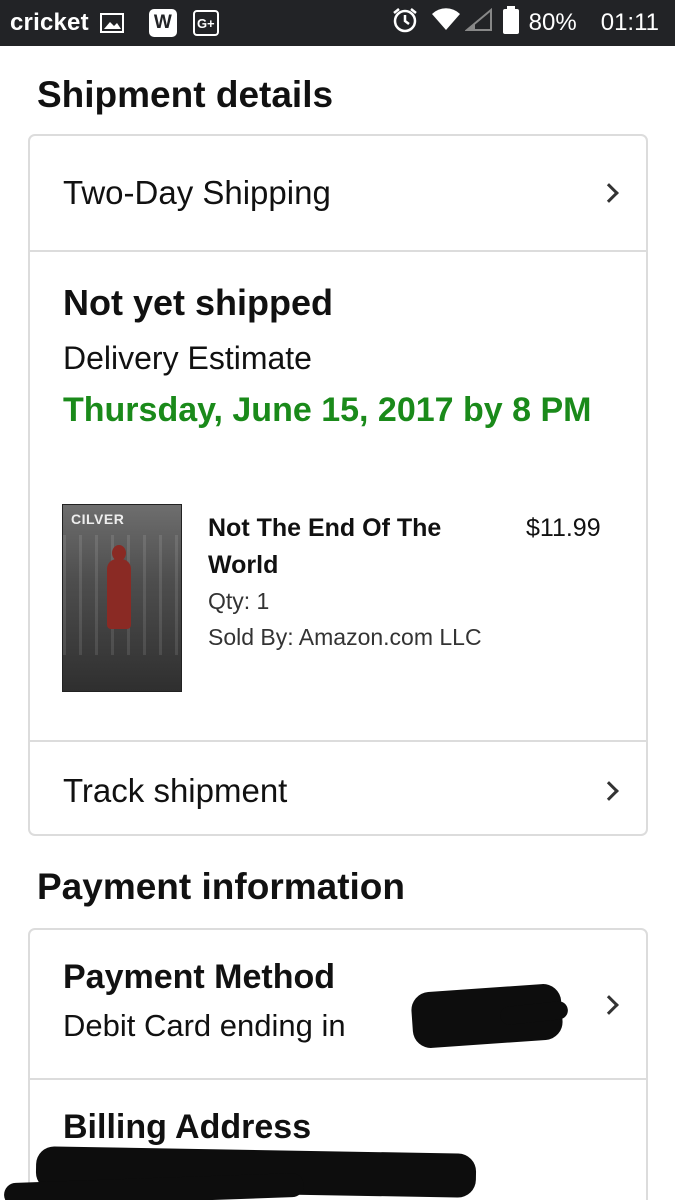 The image size is (675, 1200). I want to click on track-shipment-label: Track shipment, so click(175, 790).